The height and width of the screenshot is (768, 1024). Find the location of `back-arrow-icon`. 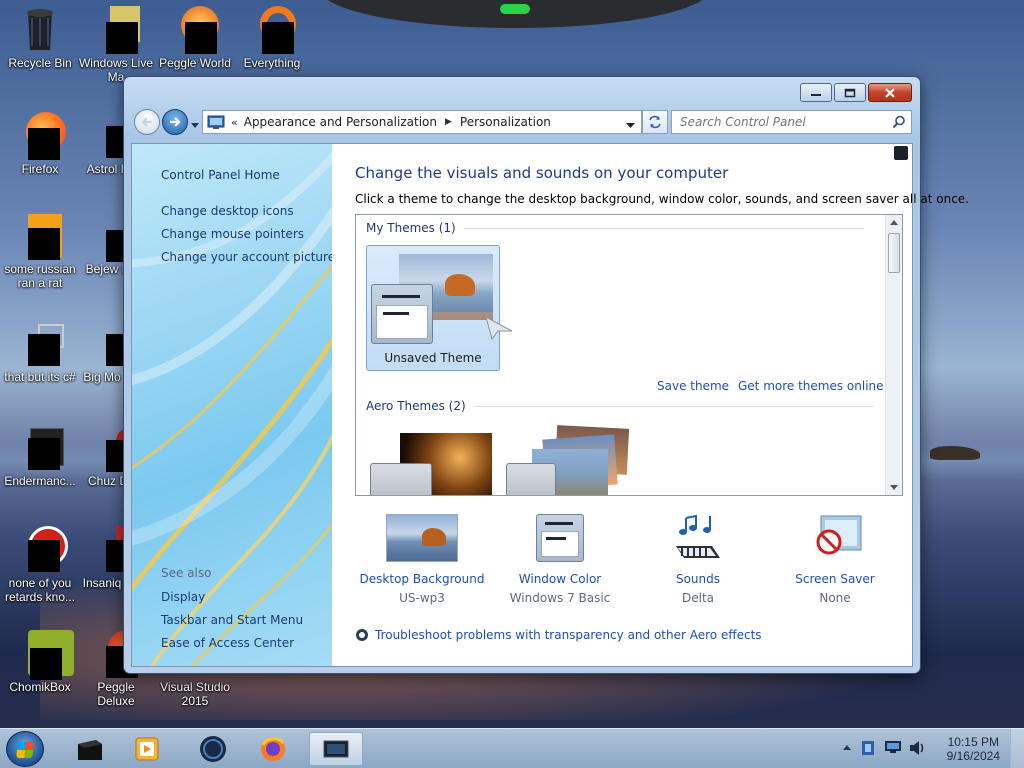

back-arrow-icon is located at coordinates (146, 122).